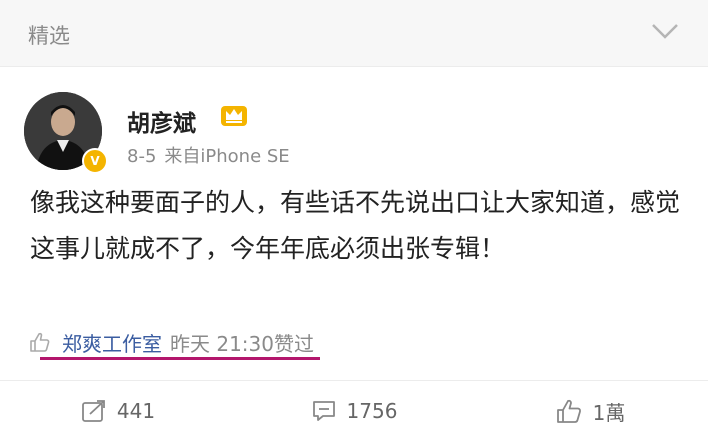 The image size is (708, 441). What do you see at coordinates (234, 116) in the screenshot?
I see `crown-icon` at bounding box center [234, 116].